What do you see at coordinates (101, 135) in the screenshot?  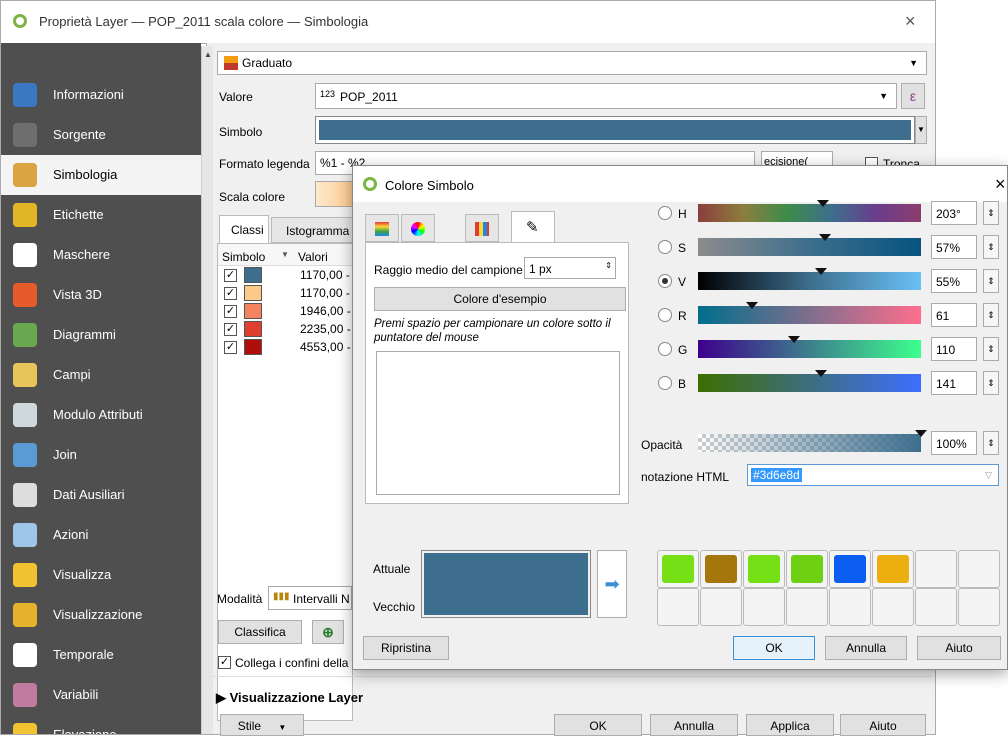 I see `sidebar-item-sorgente: Sorgente` at bounding box center [101, 135].